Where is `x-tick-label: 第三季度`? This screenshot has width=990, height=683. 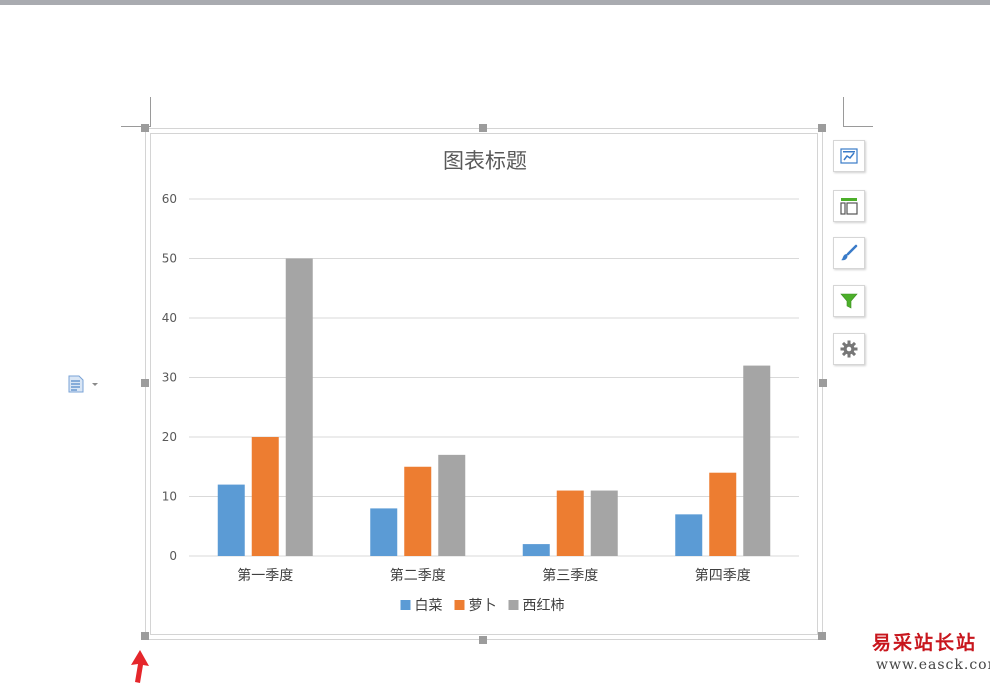 x-tick-label: 第三季度 is located at coordinates (570, 575).